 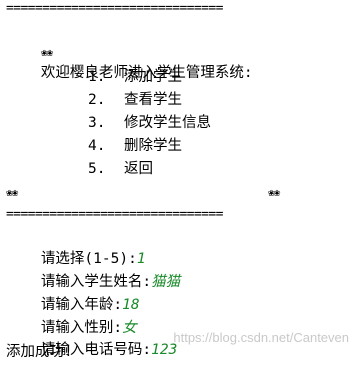 What do you see at coordinates (274, 192) in the screenshot?
I see `flower-right-icon: ❀❀` at bounding box center [274, 192].